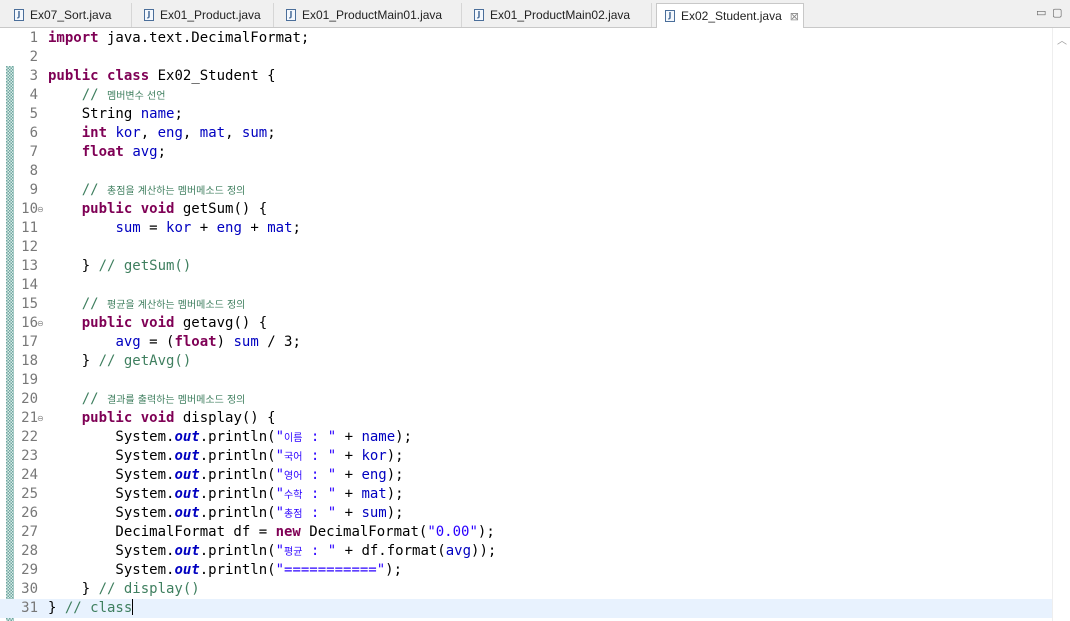 The width and height of the screenshot is (1070, 621). I want to click on scroll-up-arrow-icon: ︿, so click(1062, 39).